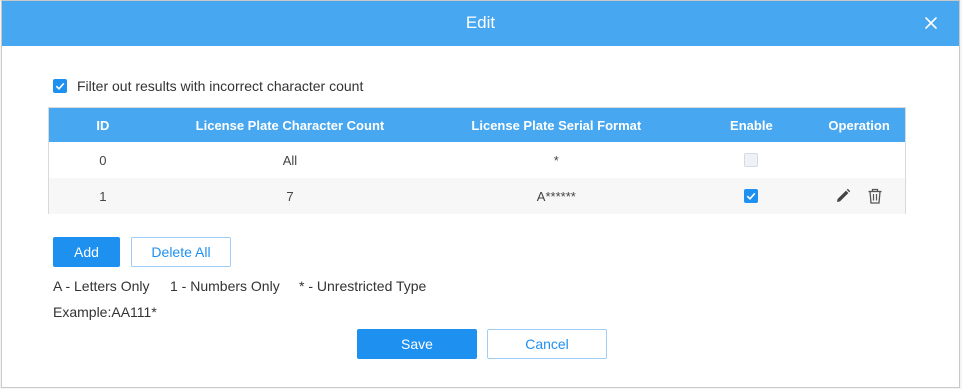  What do you see at coordinates (103, 196) in the screenshot?
I see `cell-id: 1` at bounding box center [103, 196].